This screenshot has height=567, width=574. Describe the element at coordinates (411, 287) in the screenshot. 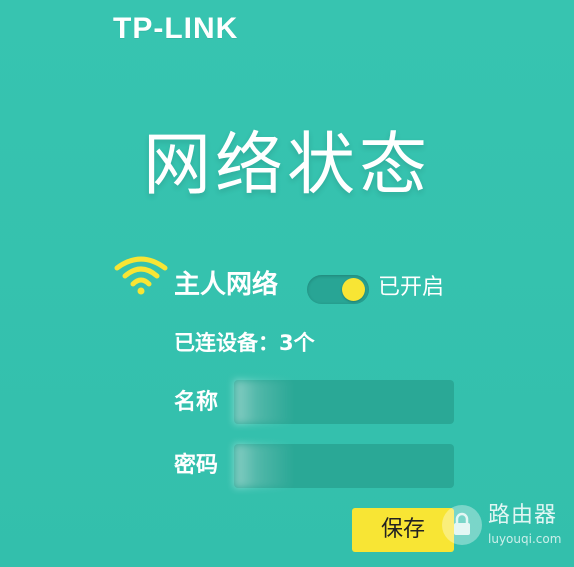

I see `toggle-status-text: 已开启` at that location.